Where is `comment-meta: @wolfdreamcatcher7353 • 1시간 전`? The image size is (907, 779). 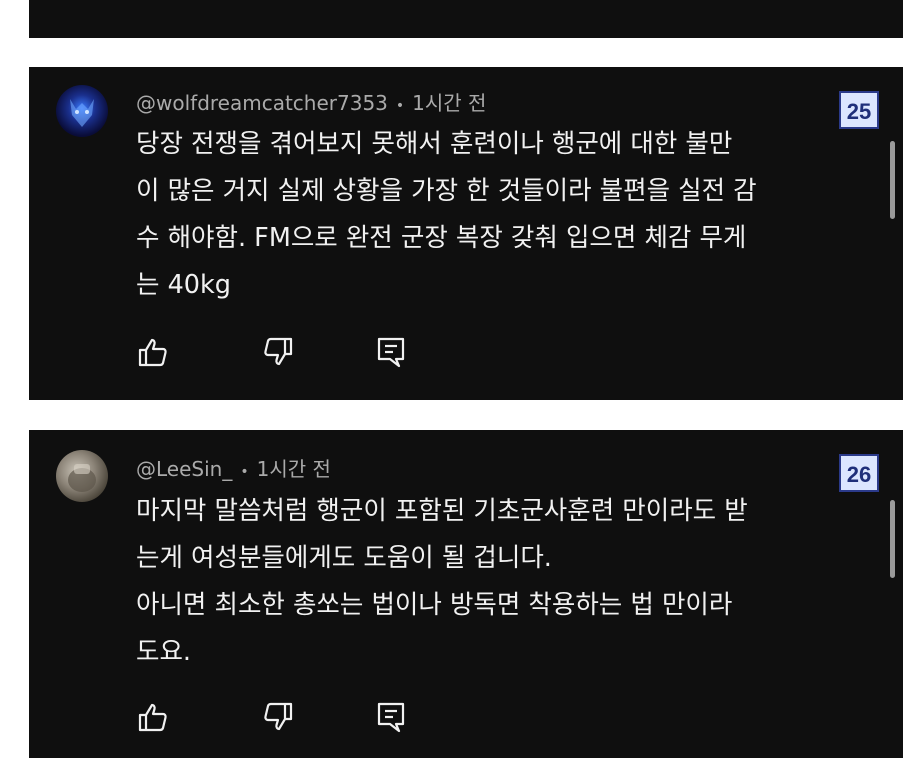 comment-meta: @wolfdreamcatcher7353 • 1시간 전 is located at coordinates (311, 101).